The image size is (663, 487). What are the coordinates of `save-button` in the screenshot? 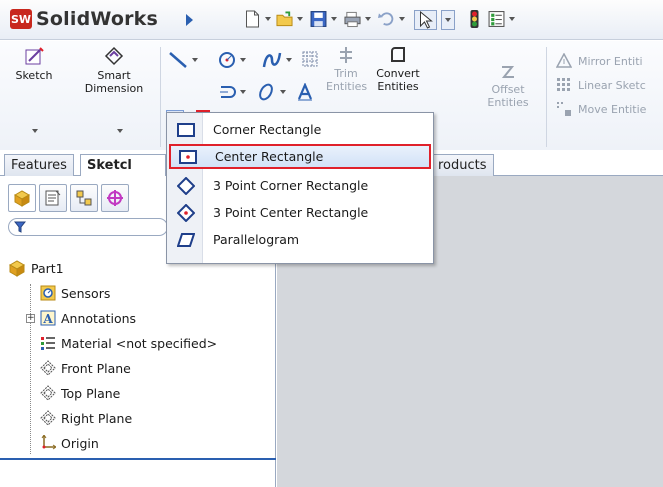 It's located at (323, 19).